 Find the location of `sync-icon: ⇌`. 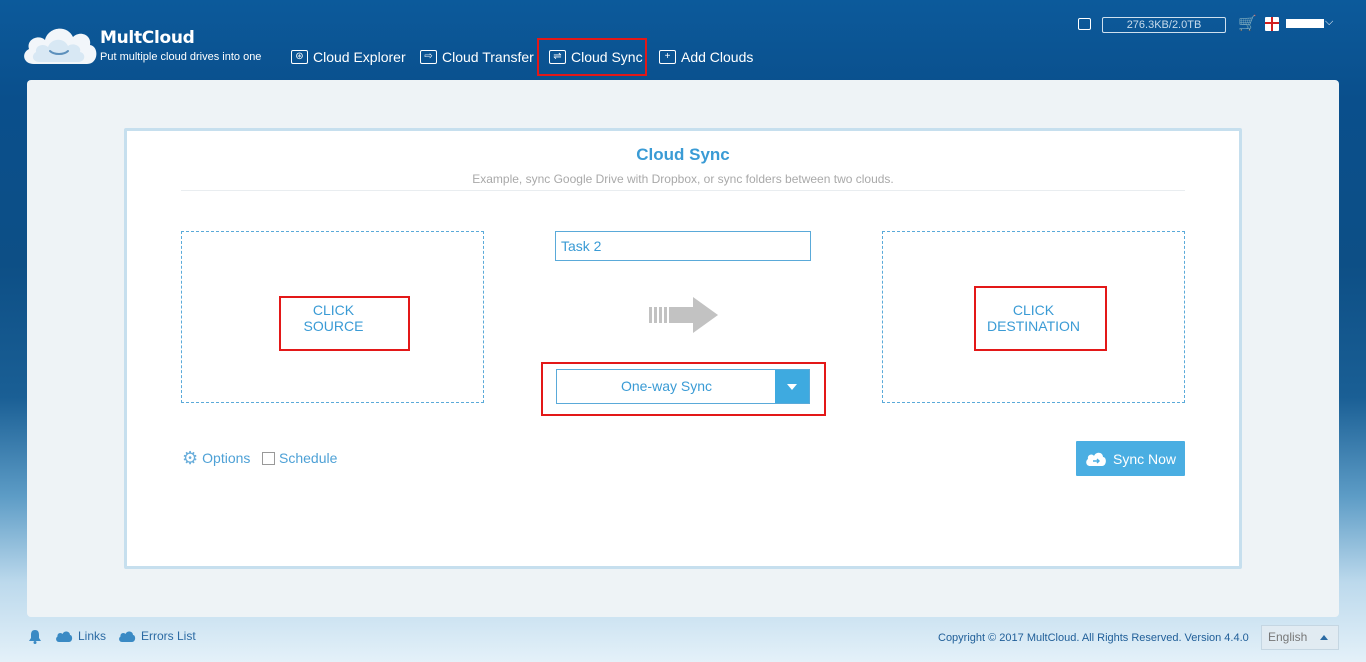

sync-icon: ⇌ is located at coordinates (557, 57).